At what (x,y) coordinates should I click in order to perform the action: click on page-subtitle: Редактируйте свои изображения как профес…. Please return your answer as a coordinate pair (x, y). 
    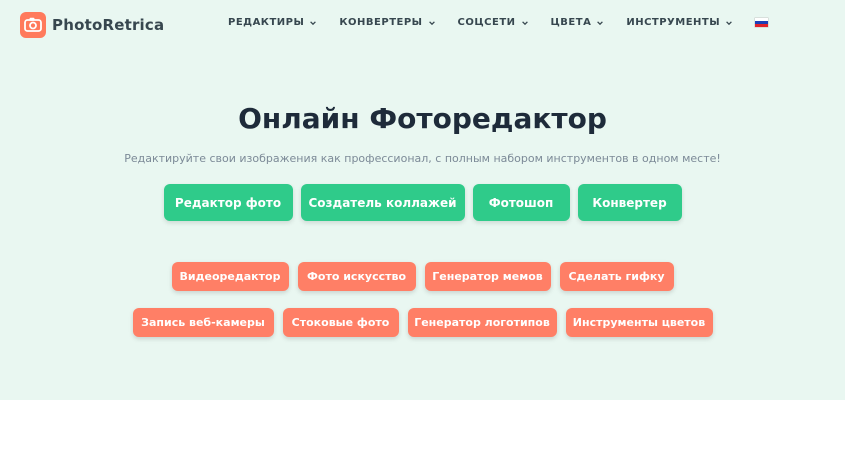
    Looking at the image, I should click on (422, 158).